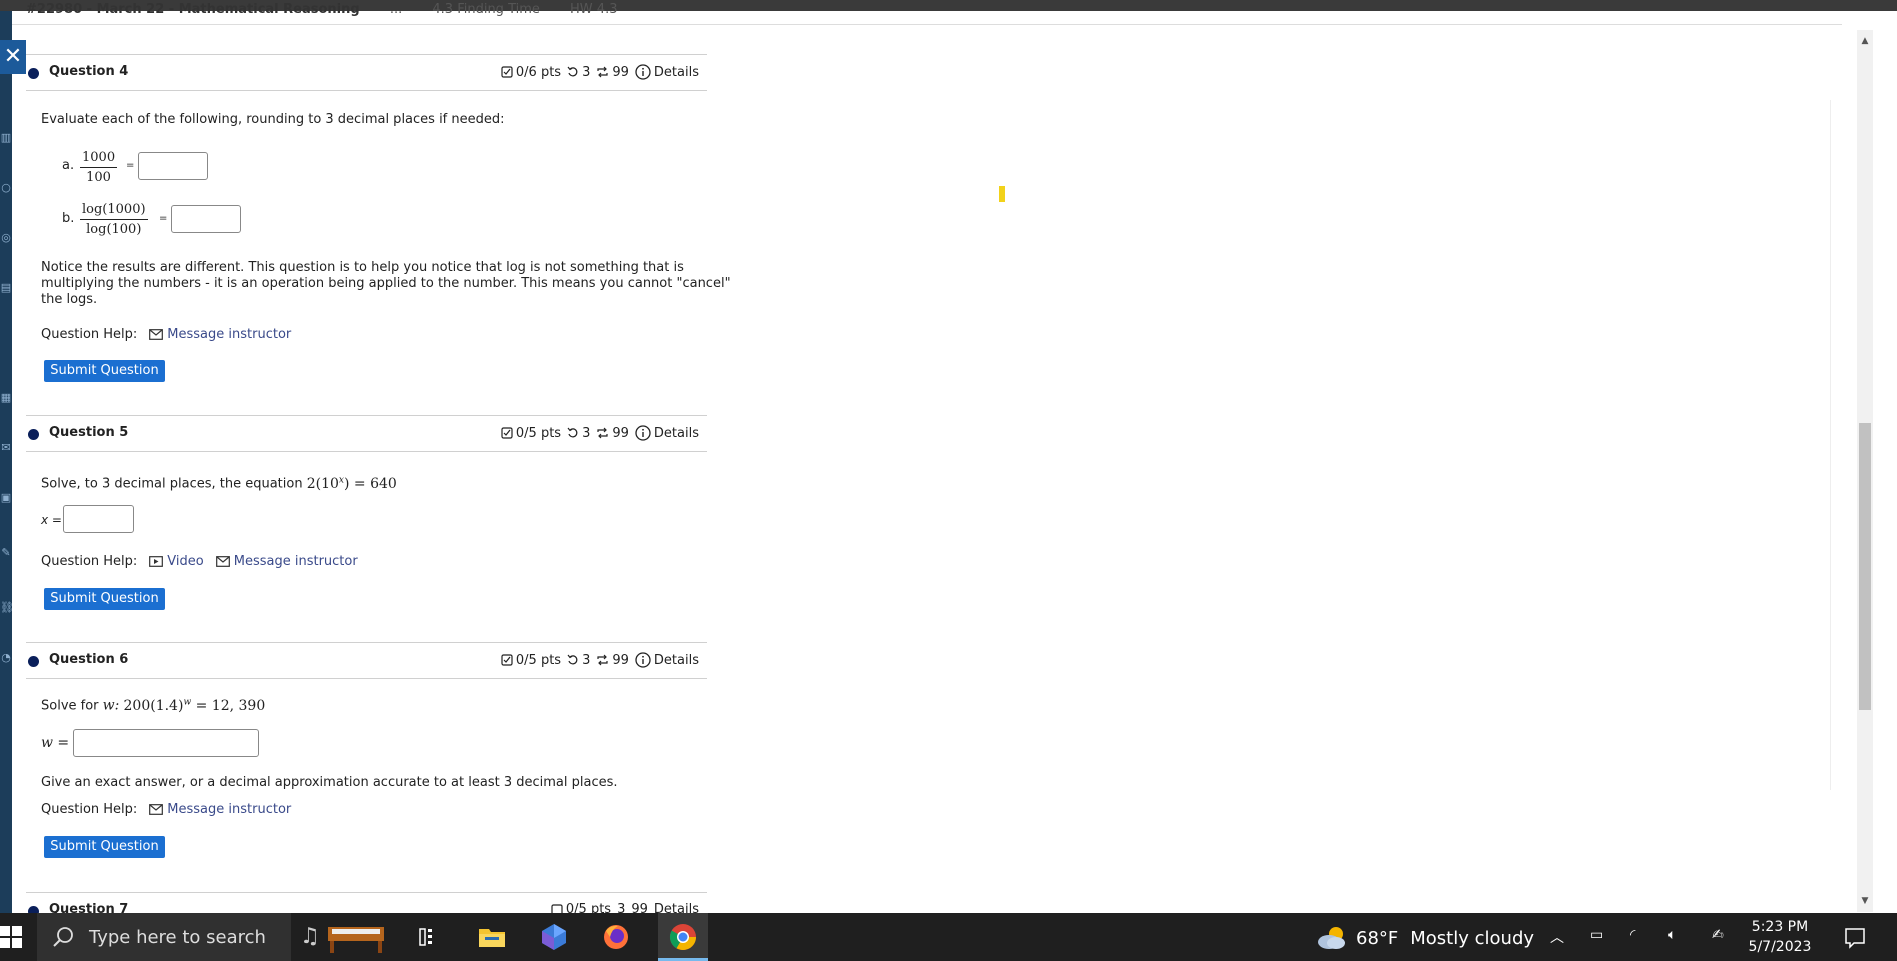 Image resolution: width=1897 pixels, height=961 pixels. What do you see at coordinates (177, 937) in the screenshot?
I see `search-placeholder: Type here to search` at bounding box center [177, 937].